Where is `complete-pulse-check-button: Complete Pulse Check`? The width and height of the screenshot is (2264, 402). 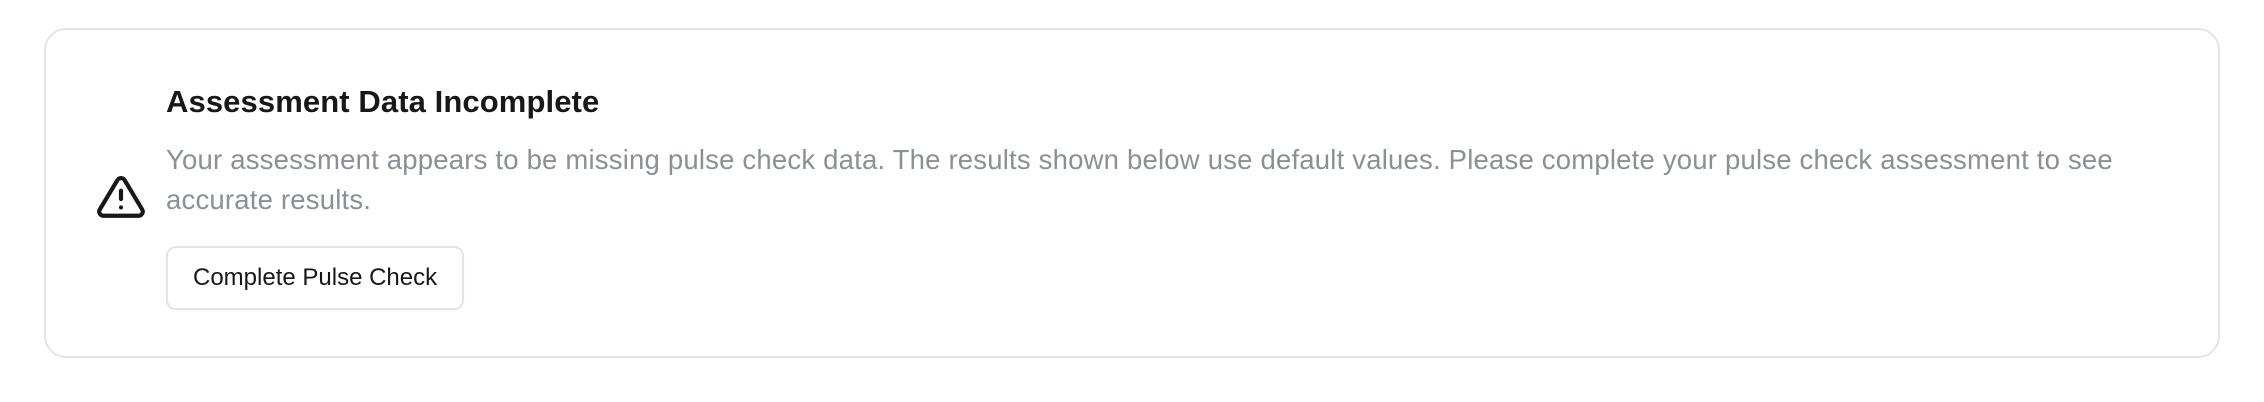
complete-pulse-check-button: Complete Pulse Check is located at coordinates (315, 278).